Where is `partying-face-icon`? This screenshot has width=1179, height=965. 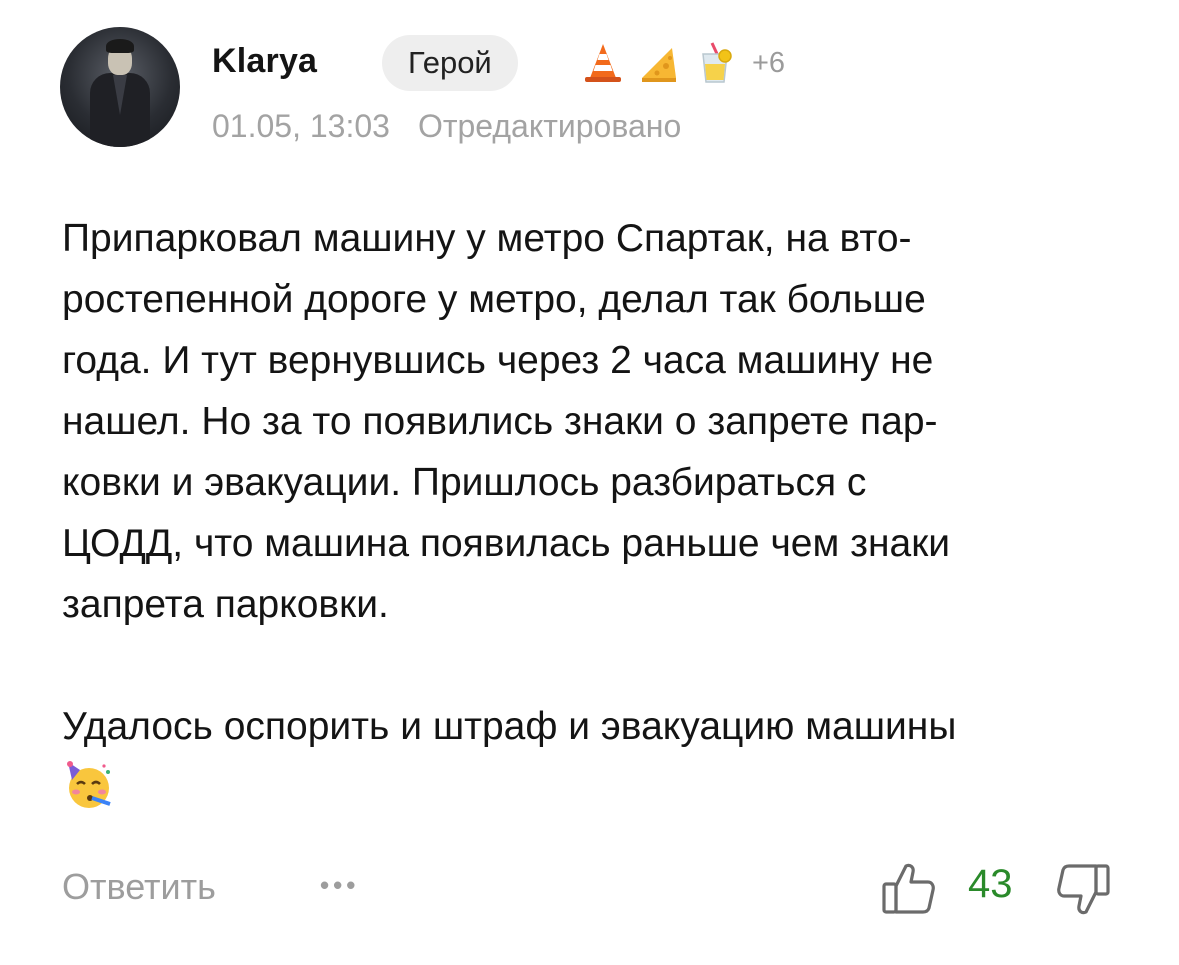
partying-face-icon is located at coordinates (89, 784).